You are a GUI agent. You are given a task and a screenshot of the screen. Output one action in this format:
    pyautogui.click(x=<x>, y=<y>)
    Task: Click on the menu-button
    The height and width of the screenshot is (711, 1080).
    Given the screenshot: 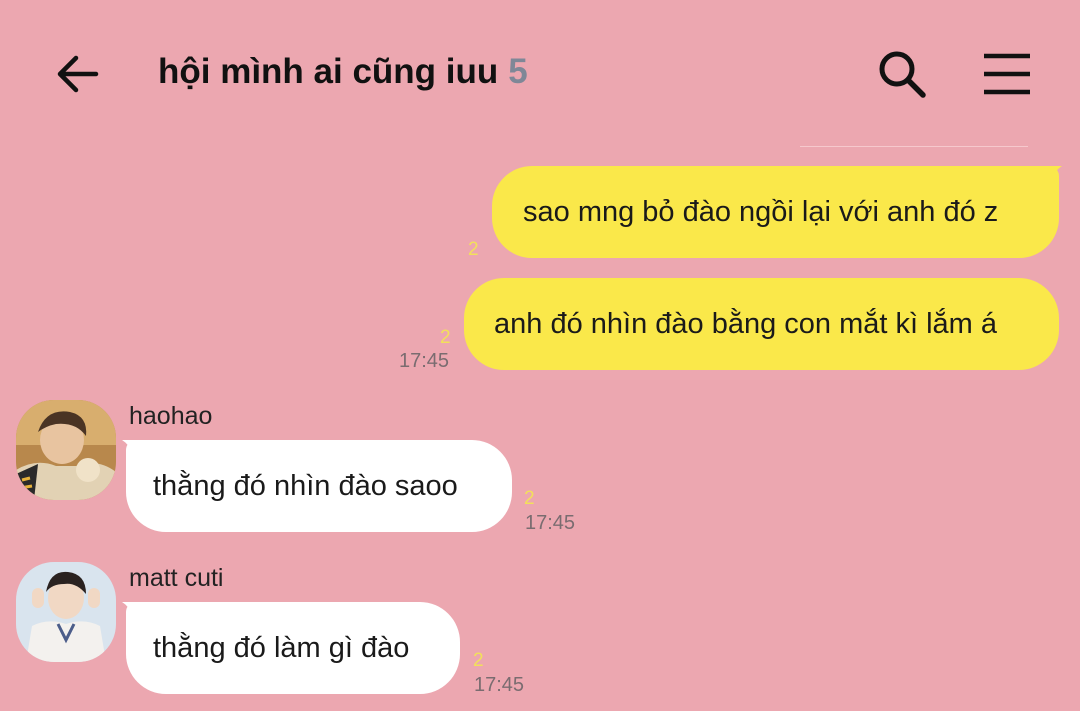 What is the action you would take?
    pyautogui.click(x=1007, y=74)
    